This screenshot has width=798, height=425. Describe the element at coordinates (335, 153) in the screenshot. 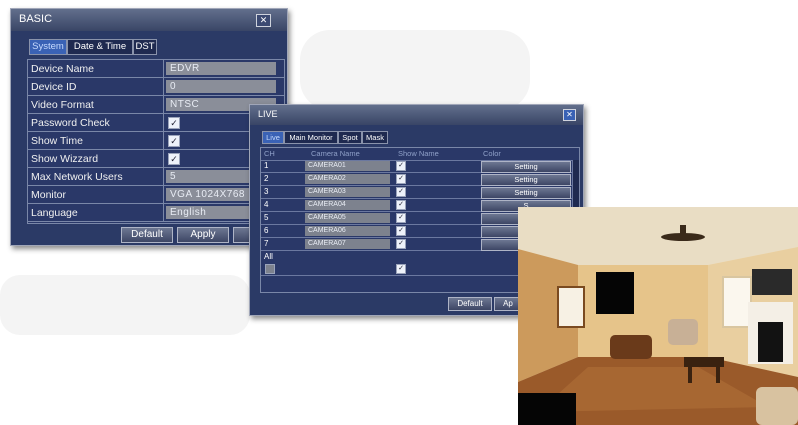

I see `header-camera-name: Camera Name` at that location.